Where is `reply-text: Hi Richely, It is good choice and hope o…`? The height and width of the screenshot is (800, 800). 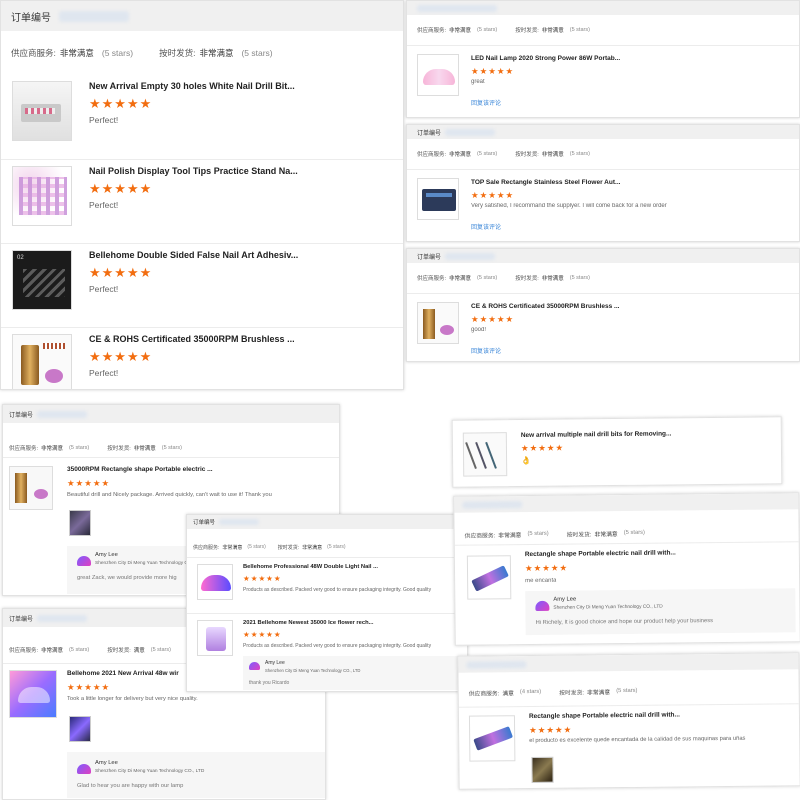
reply-text: Hi Richely, It is good choice and hope o… is located at coordinates (624, 622).